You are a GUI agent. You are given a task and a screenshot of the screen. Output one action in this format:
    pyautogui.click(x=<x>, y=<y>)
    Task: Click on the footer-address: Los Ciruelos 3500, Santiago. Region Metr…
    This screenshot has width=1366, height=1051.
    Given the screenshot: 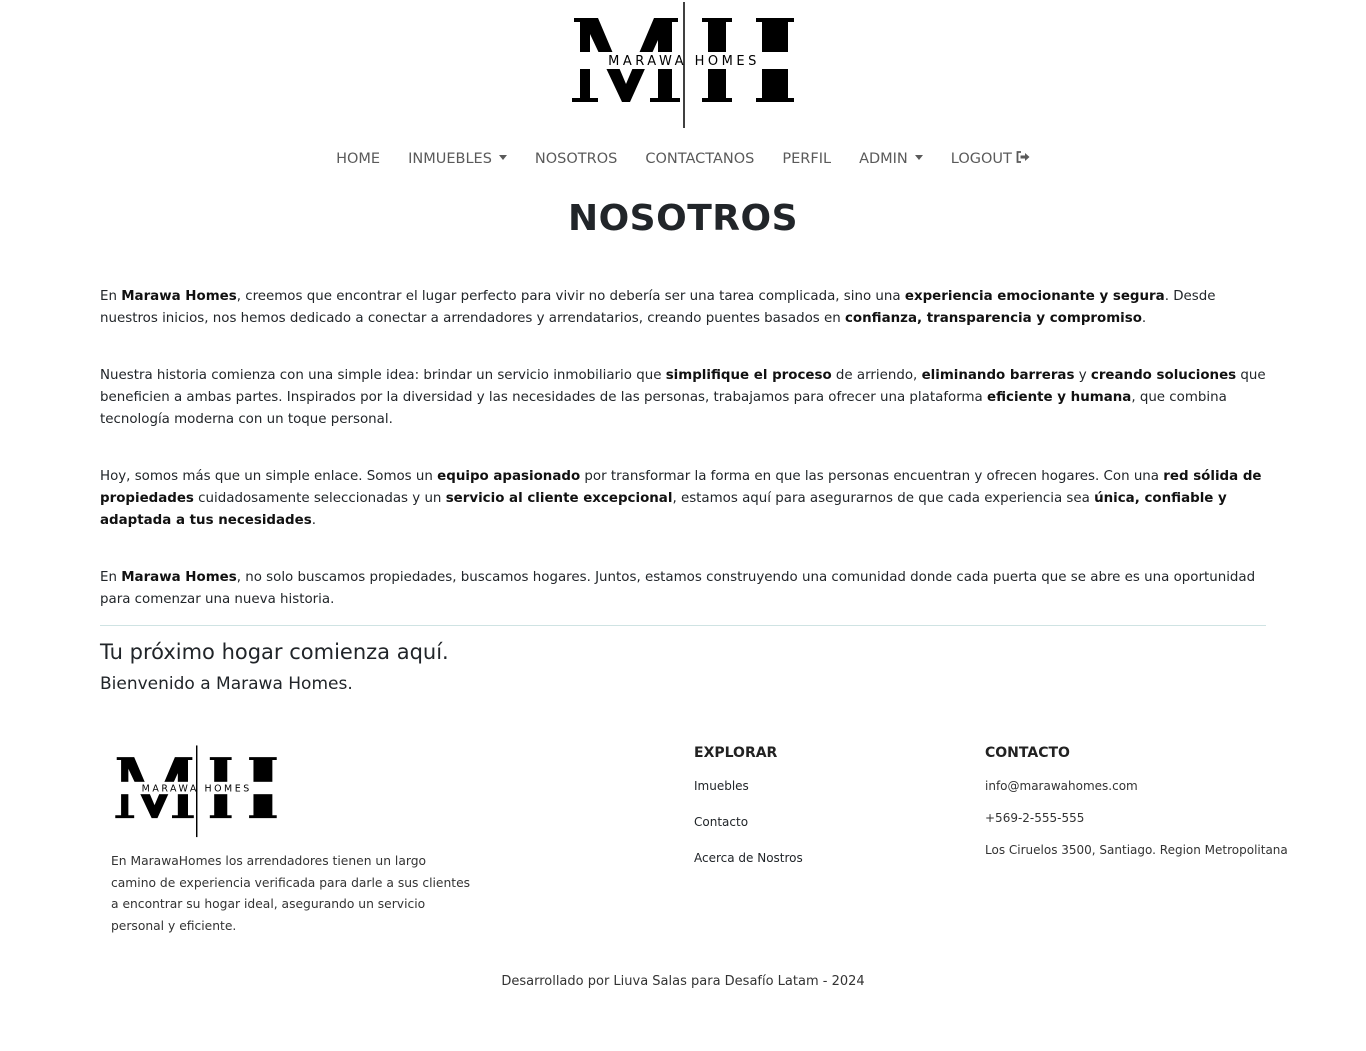 What is the action you would take?
    pyautogui.click(x=1136, y=850)
    